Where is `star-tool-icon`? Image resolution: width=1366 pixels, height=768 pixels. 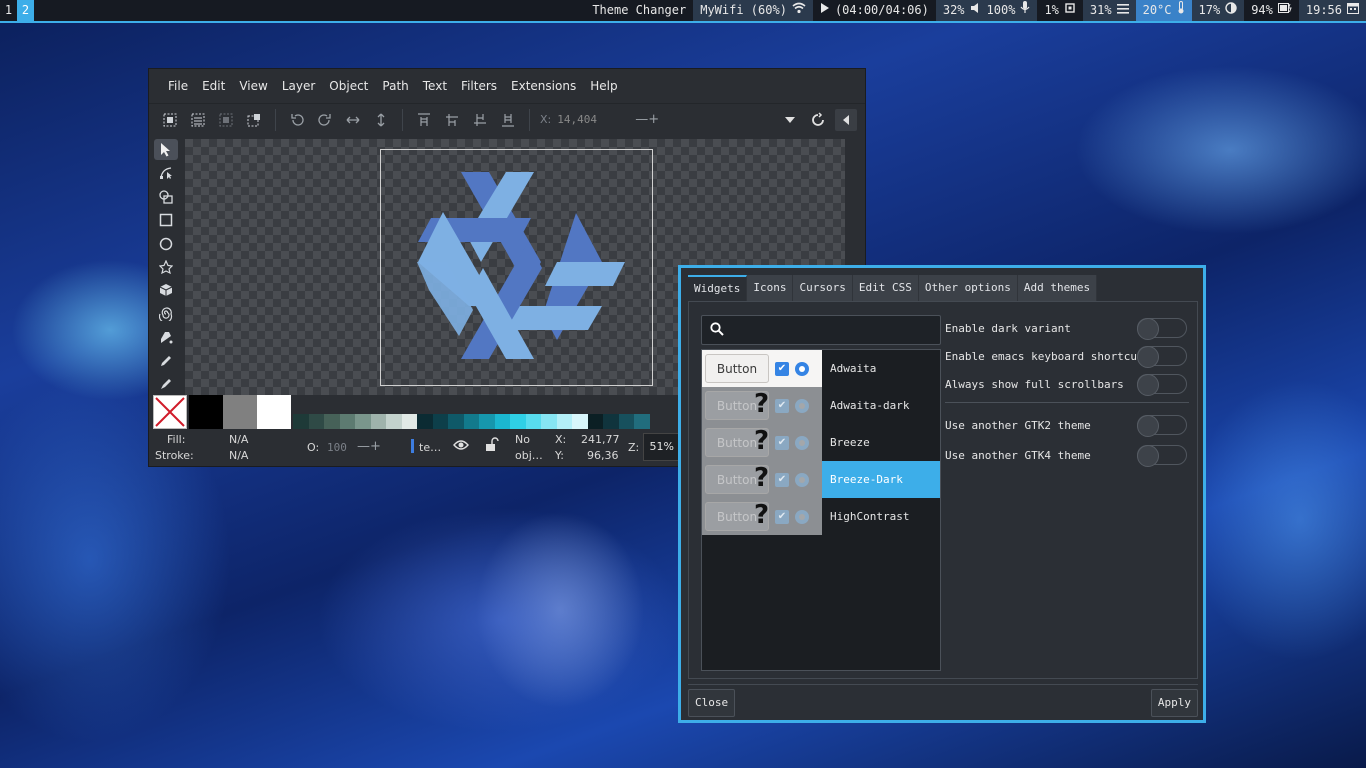
star-tool-icon is located at coordinates (166, 266).